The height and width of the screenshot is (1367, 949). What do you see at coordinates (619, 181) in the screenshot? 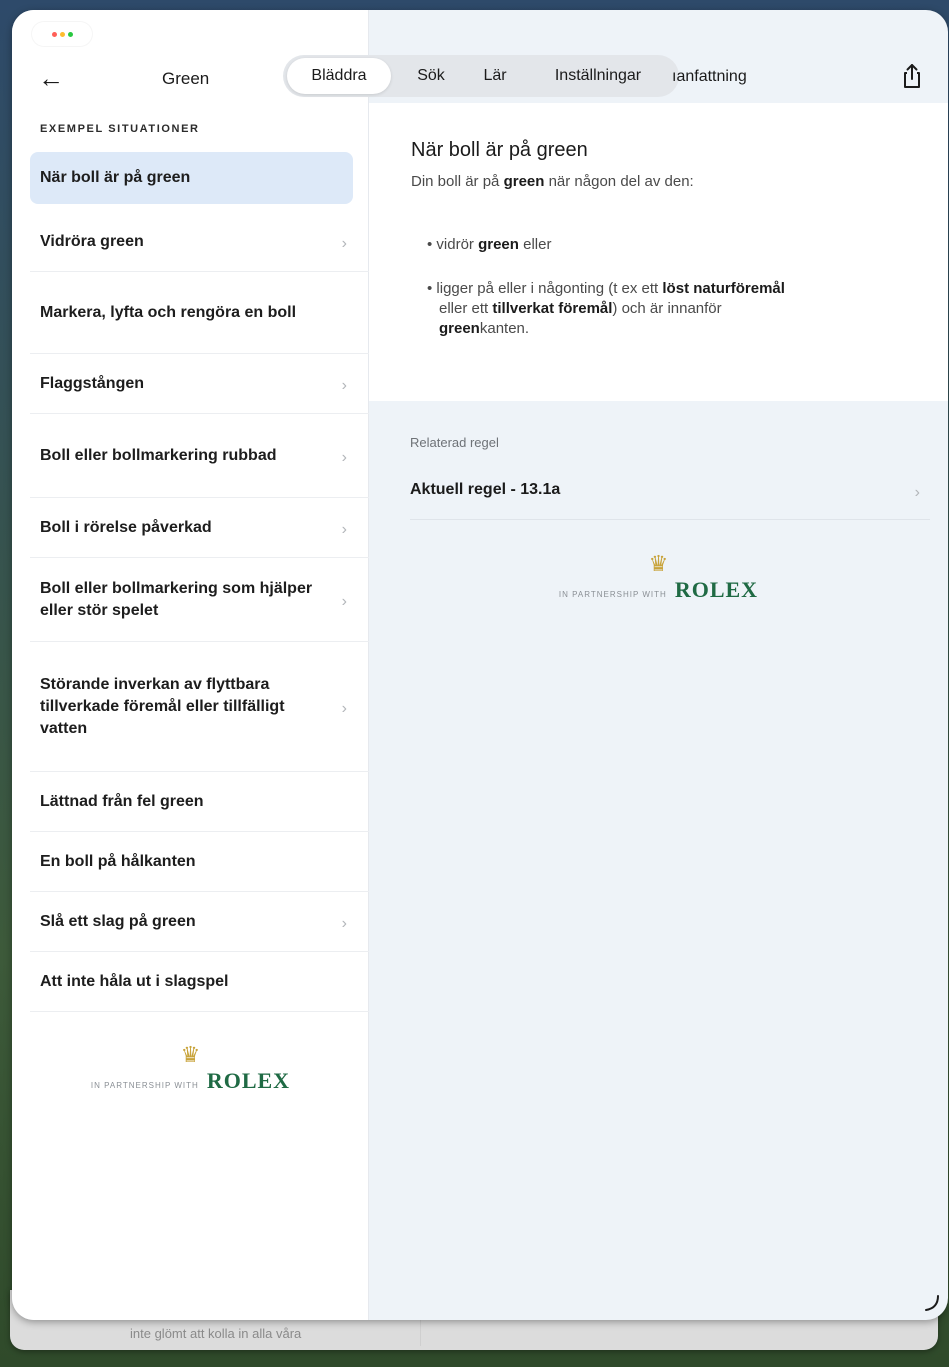
I see `lead-text: när någon del av den:` at bounding box center [619, 181].